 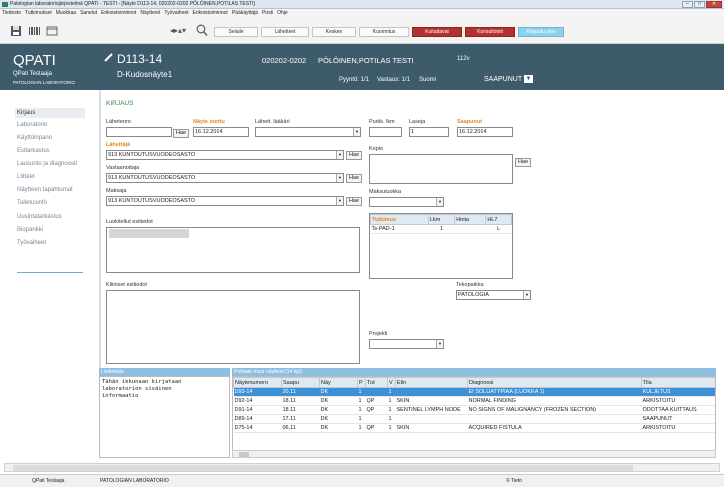 What do you see at coordinates (334, 32) in the screenshot?
I see `kesken-button: Kesken` at bounding box center [334, 32].